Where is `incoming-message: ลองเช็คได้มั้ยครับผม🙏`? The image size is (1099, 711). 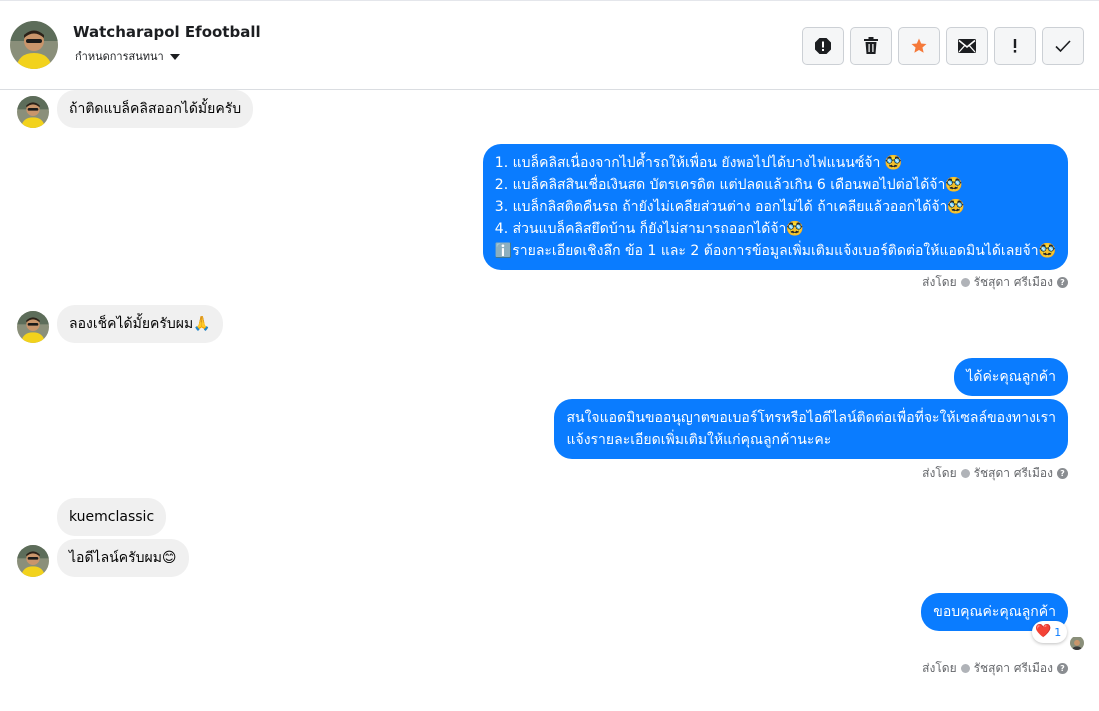
incoming-message: ลองเช็คได้มั้ยครับผม🙏 is located at coordinates (140, 324).